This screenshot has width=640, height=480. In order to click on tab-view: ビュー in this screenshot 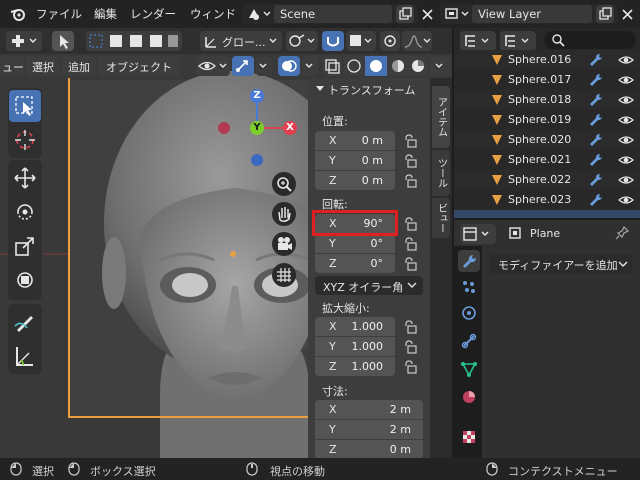, I will do `click(441, 218)`.